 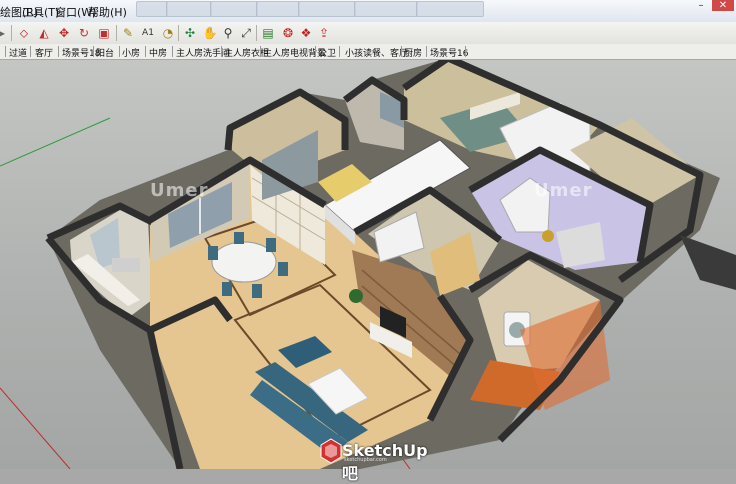 I want to click on sketchup-logo: SketchUp吧 sketchupbar.com, so click(x=373, y=460).